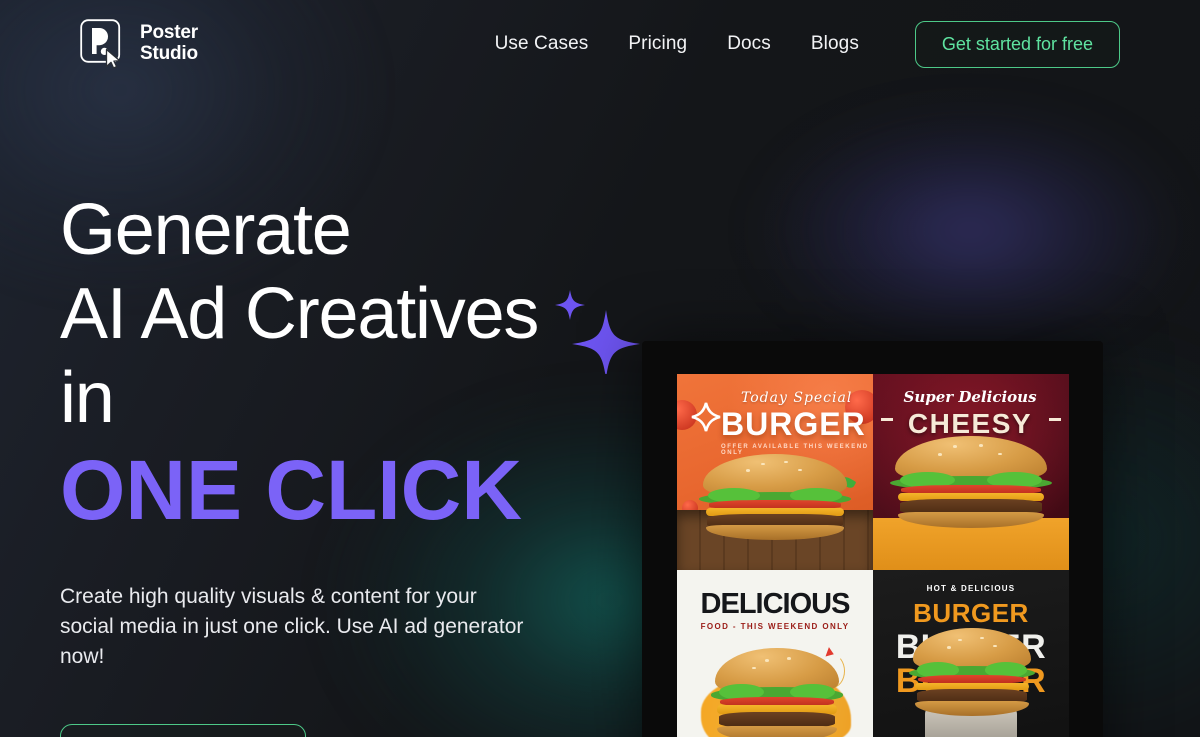 The image size is (1200, 737). Describe the element at coordinates (542, 44) in the screenshot. I see `nav-link-use-cases: Use Cases` at that location.